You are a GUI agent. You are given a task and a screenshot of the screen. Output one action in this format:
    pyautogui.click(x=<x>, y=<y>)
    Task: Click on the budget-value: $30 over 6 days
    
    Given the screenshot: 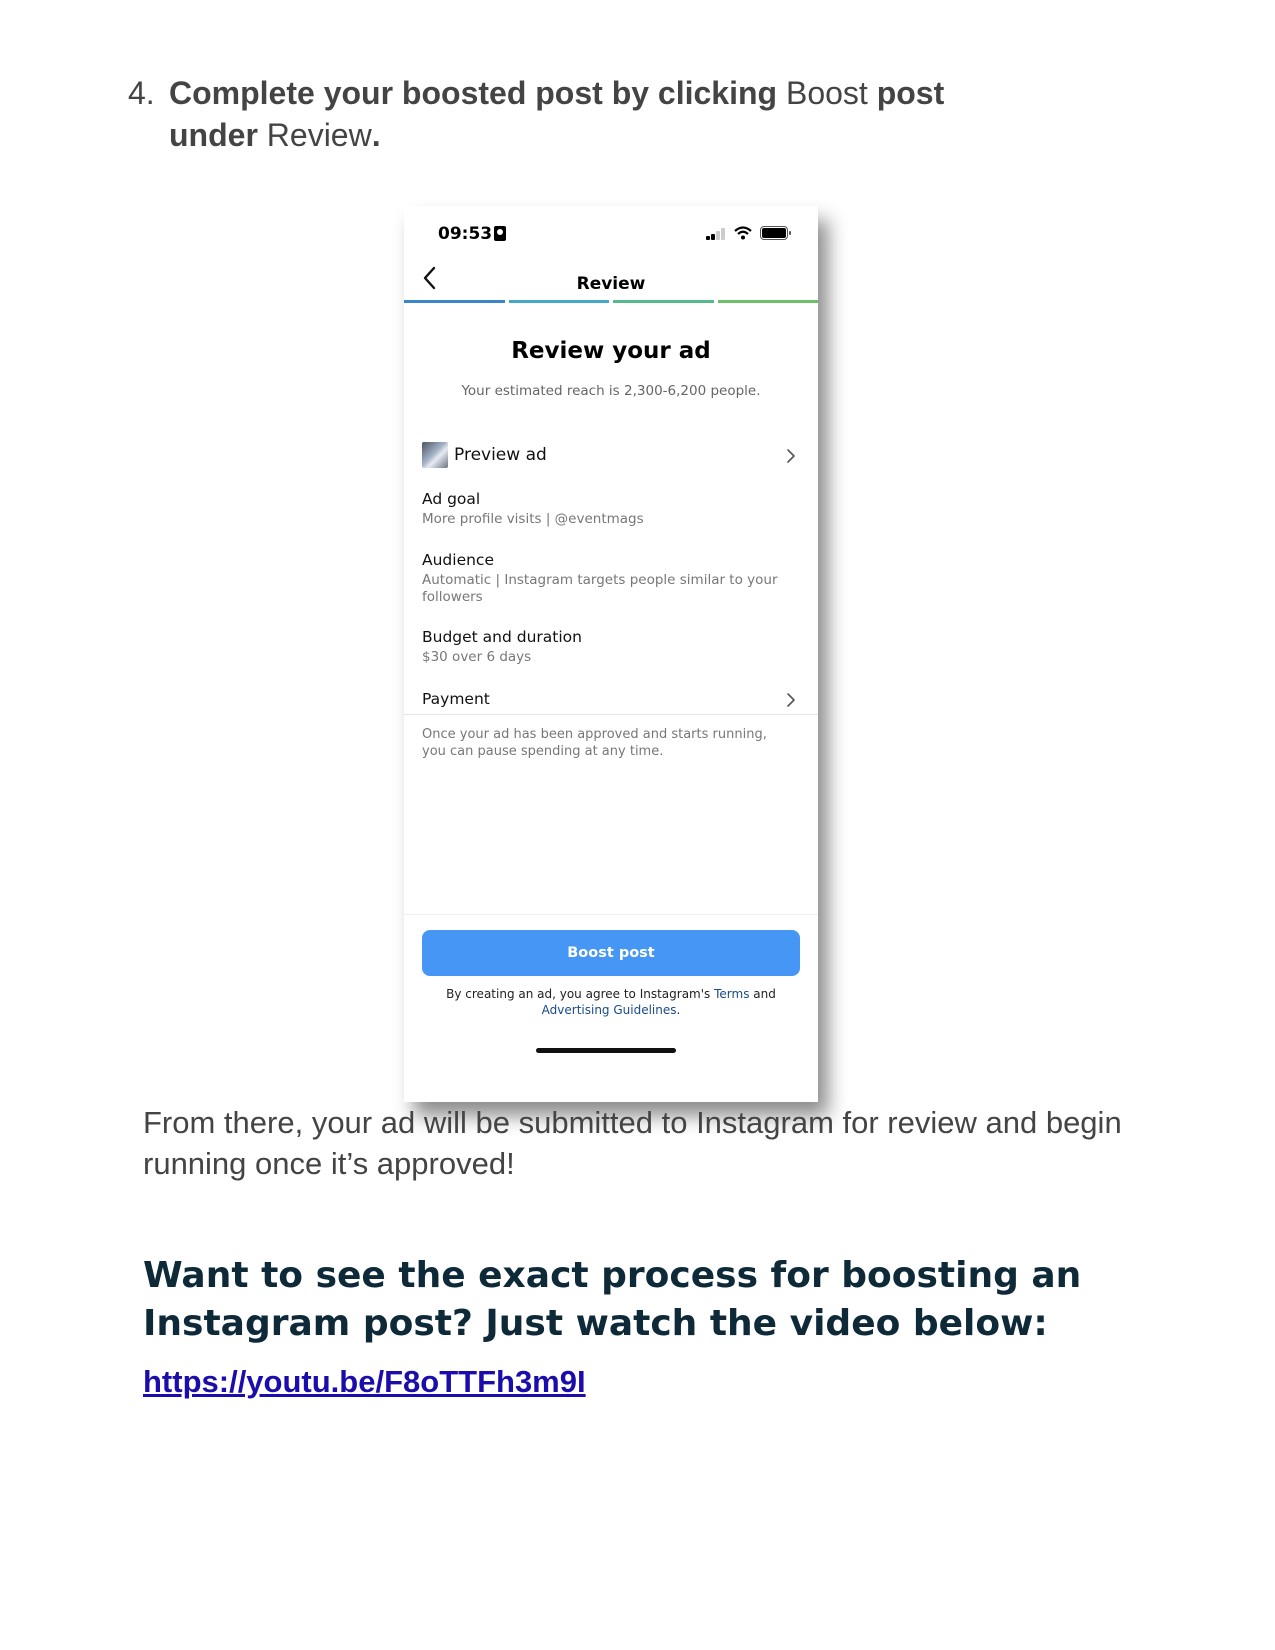 What is the action you would take?
    pyautogui.click(x=477, y=657)
    